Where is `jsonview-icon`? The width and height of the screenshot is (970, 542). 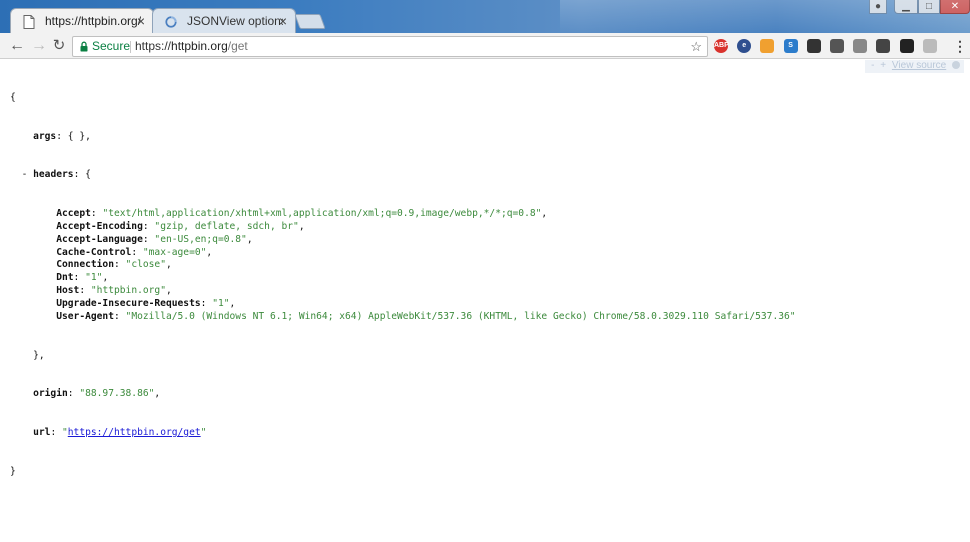
jsonview-icon is located at coordinates (171, 22).